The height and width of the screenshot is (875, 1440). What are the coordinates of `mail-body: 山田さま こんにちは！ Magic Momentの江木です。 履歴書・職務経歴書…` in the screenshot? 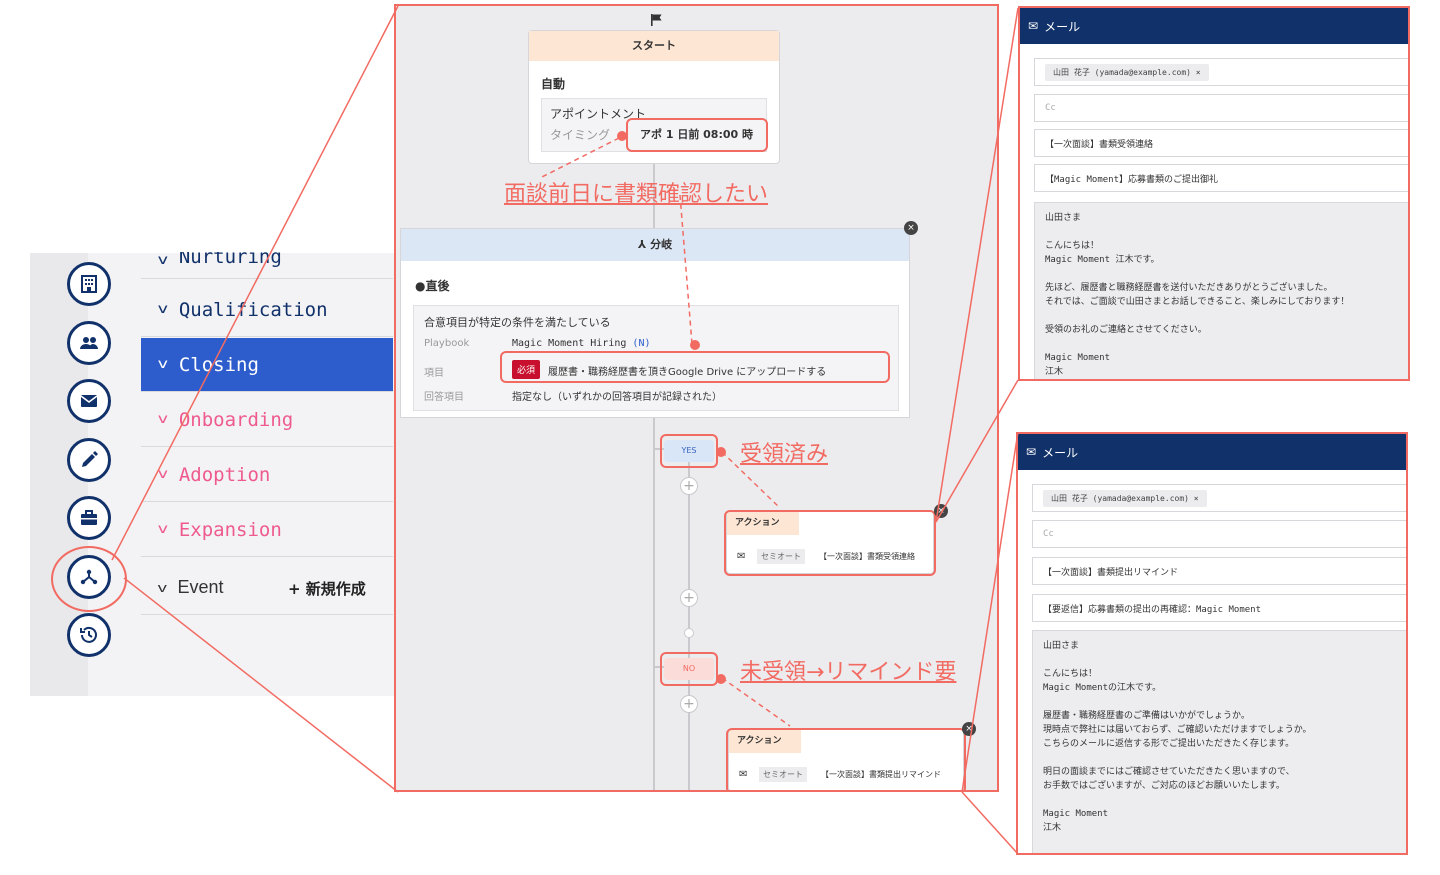 It's located at (1219, 741).